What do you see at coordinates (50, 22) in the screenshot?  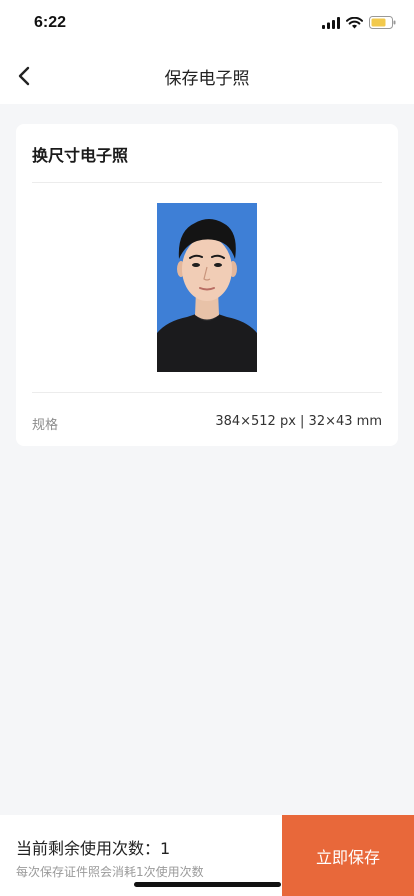 I see `status-time: 6:22` at bounding box center [50, 22].